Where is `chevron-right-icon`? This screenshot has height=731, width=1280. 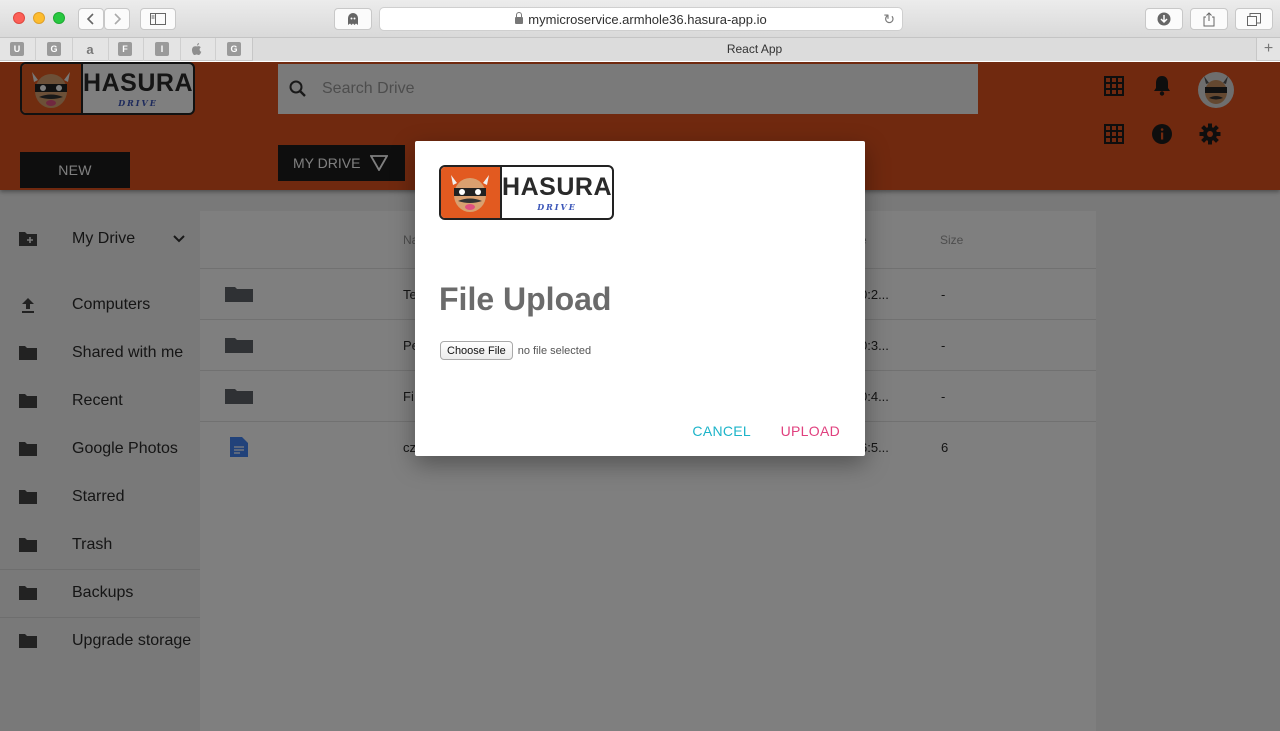 chevron-right-icon is located at coordinates (118, 19).